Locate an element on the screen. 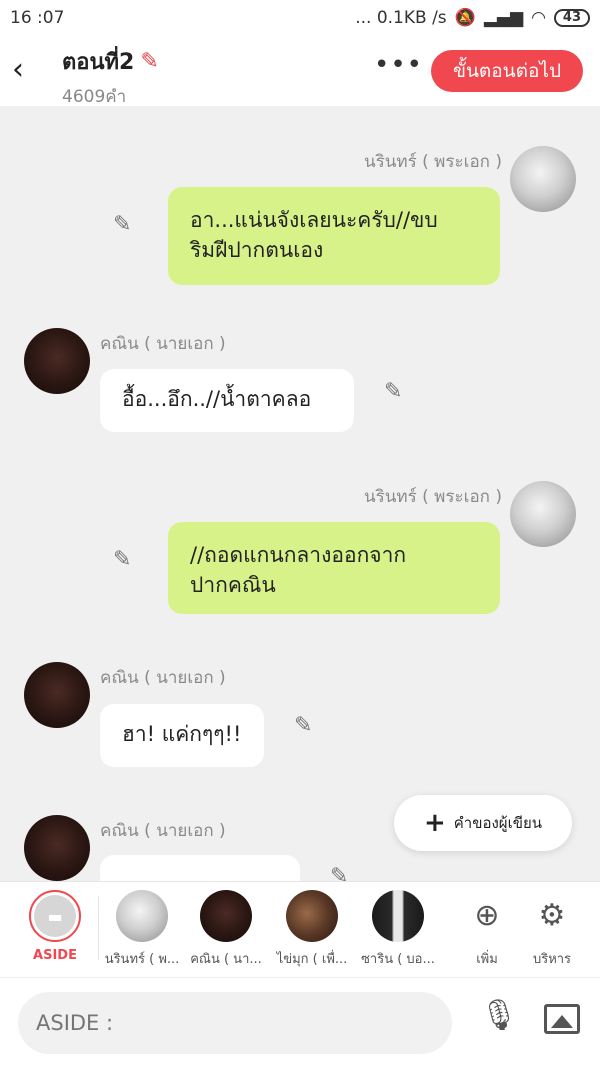 The image size is (600, 1067). input-bar: 🎙 is located at coordinates (300, 1022).